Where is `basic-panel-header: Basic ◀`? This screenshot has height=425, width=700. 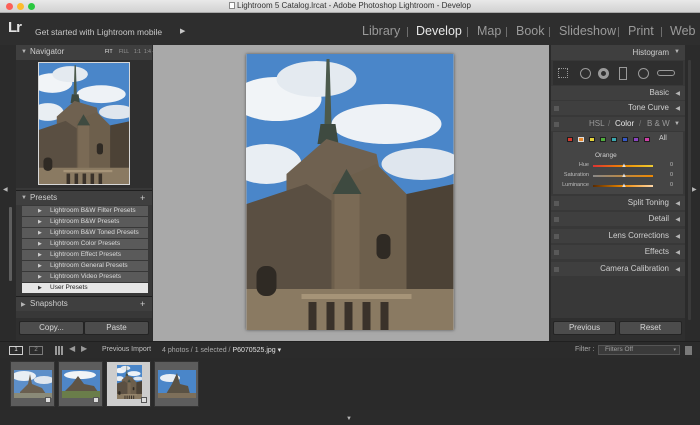
basic-panel-header: Basic ◀ is located at coordinates (618, 93).